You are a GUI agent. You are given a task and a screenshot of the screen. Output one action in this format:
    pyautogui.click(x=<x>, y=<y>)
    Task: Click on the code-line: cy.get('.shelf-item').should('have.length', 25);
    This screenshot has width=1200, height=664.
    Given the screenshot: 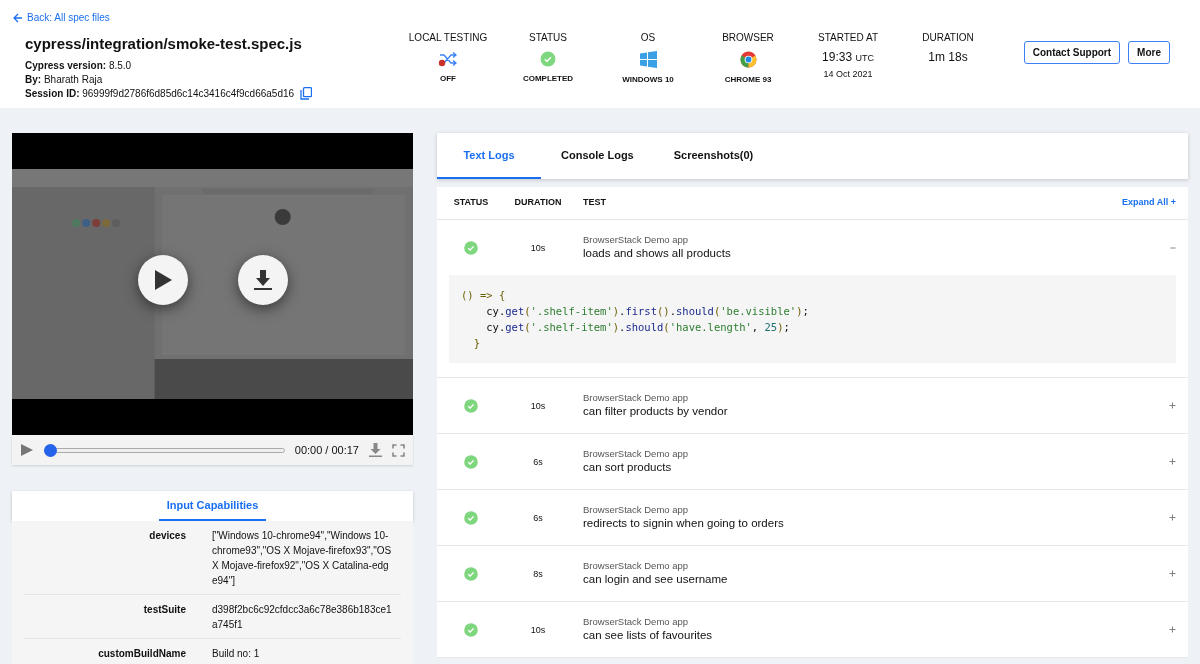 What is the action you would take?
    pyautogui.click(x=638, y=327)
    